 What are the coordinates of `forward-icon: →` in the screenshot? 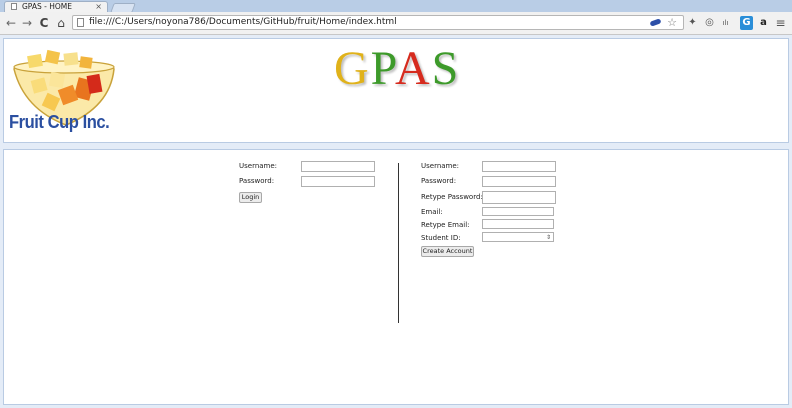 It's located at (27, 23).